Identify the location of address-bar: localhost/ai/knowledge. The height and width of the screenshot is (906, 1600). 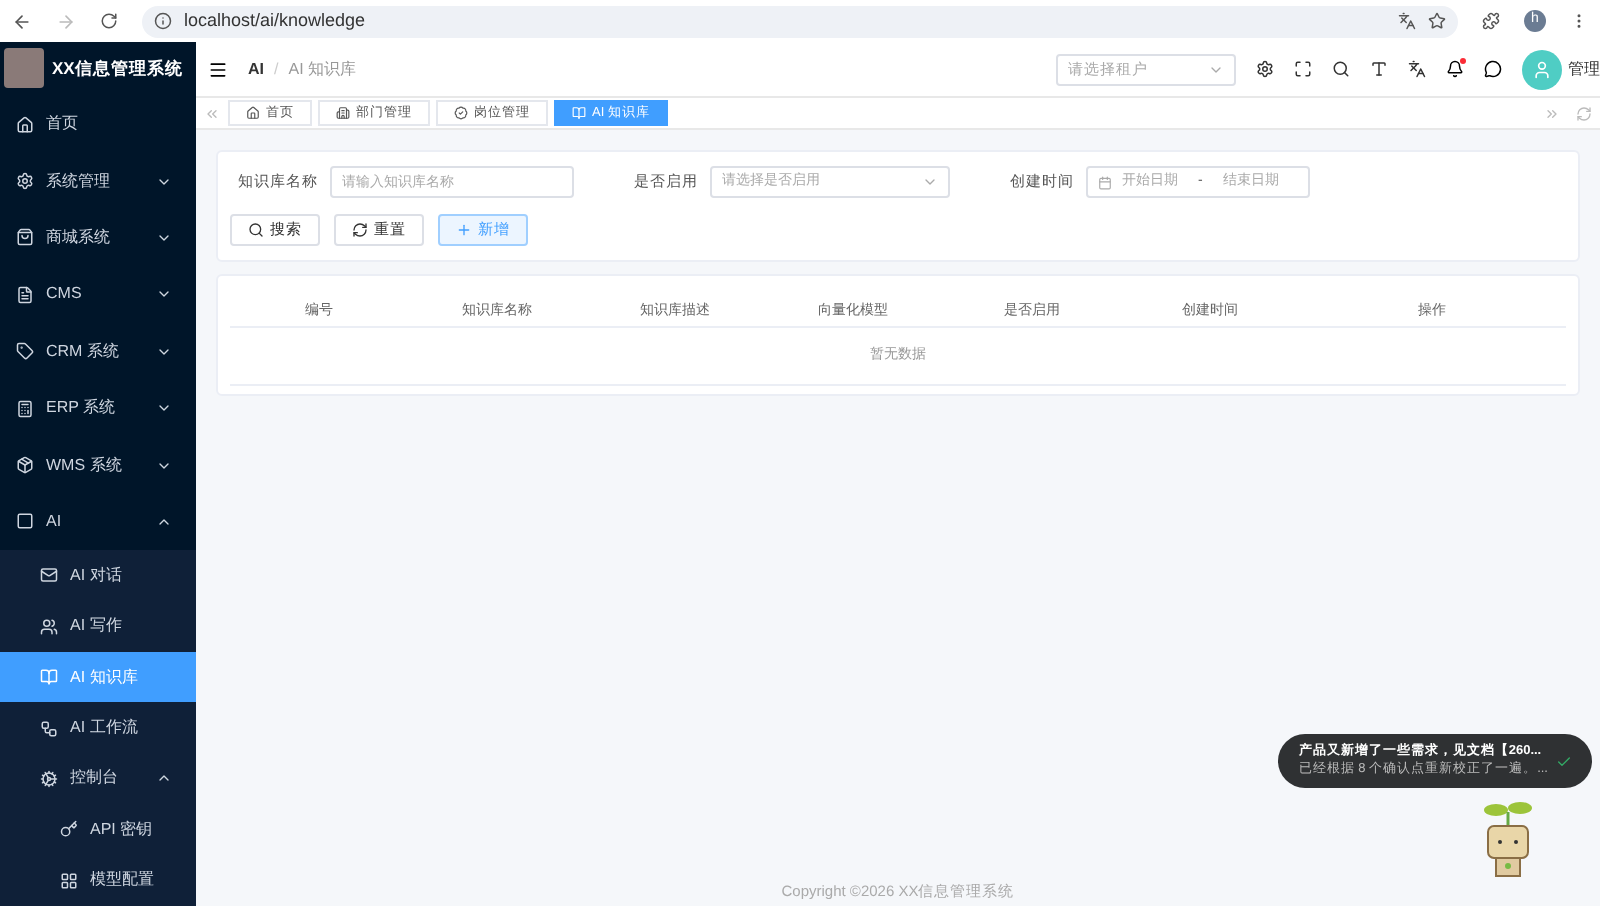
(800, 21).